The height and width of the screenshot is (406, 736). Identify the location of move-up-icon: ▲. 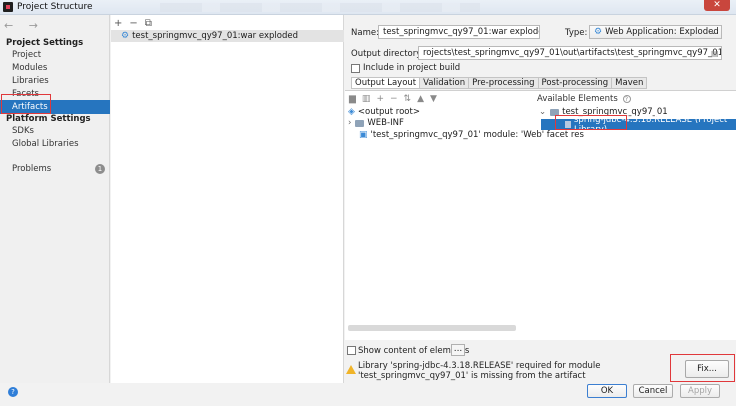
(420, 99).